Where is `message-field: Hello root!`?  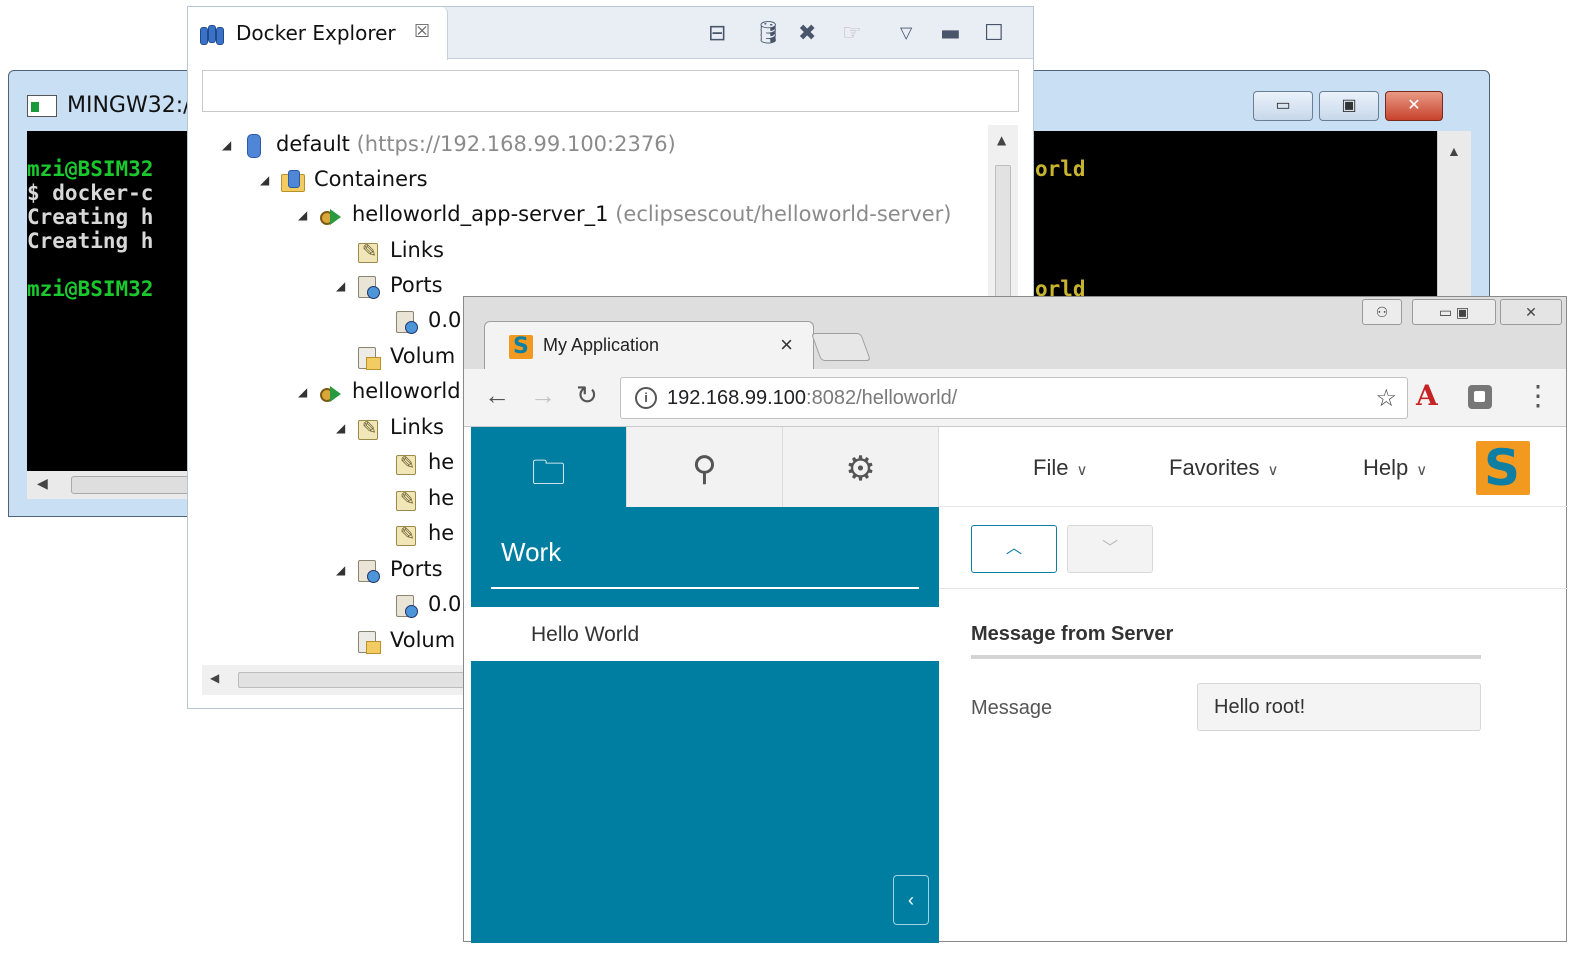
message-field: Hello root! is located at coordinates (1339, 707).